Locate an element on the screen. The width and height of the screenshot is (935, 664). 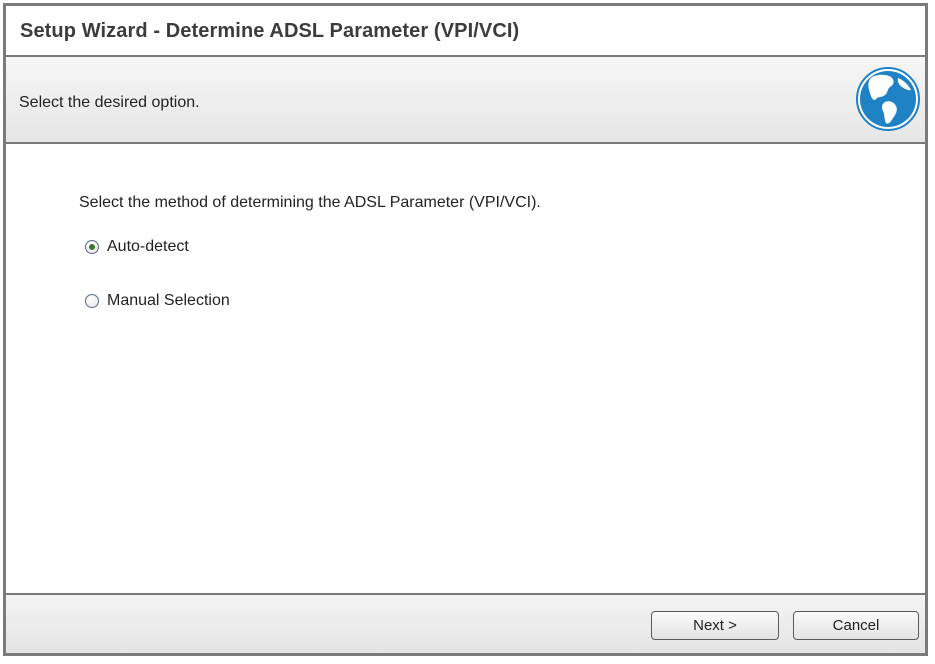
manual-selection-radio is located at coordinates (92, 301).